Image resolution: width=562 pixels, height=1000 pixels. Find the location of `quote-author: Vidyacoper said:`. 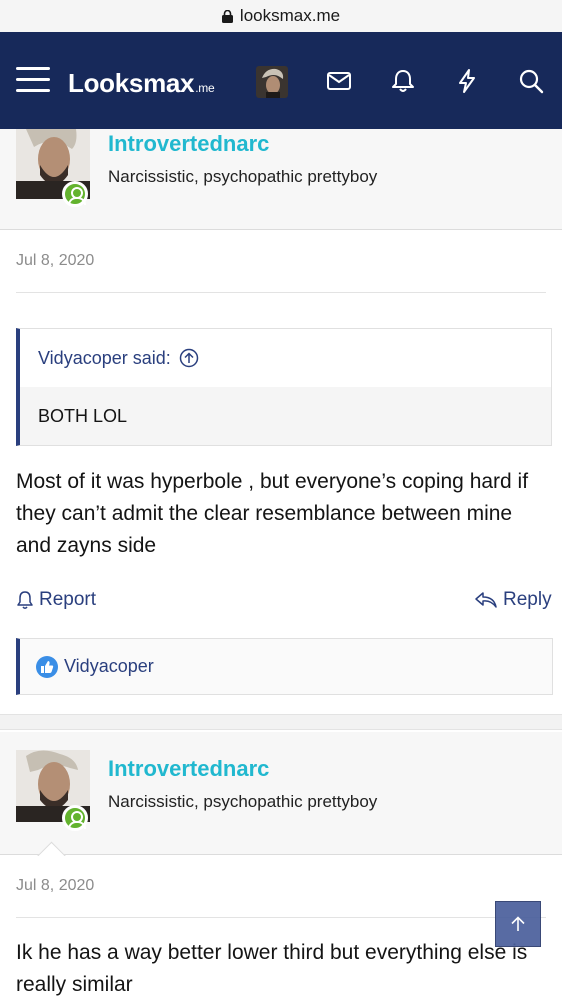

quote-author: Vidyacoper said: is located at coordinates (104, 358).